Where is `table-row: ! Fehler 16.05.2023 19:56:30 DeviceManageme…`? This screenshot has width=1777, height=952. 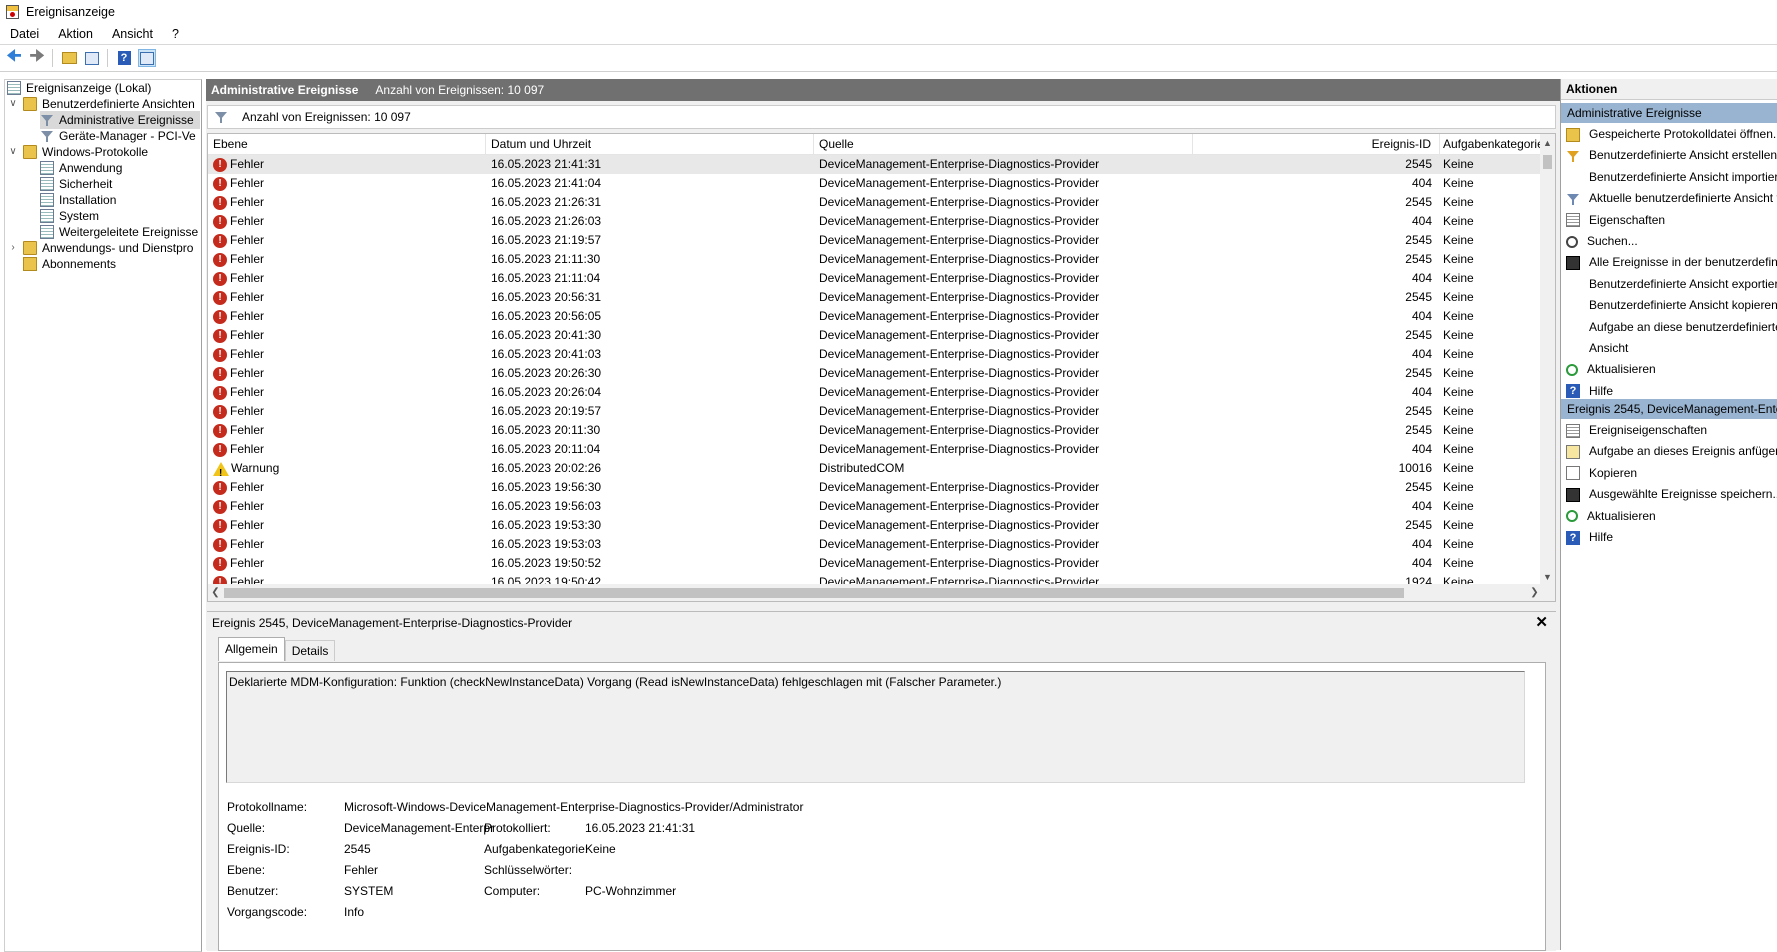
table-row: ! Fehler 16.05.2023 19:56:30 DeviceManageme… is located at coordinates (874, 487).